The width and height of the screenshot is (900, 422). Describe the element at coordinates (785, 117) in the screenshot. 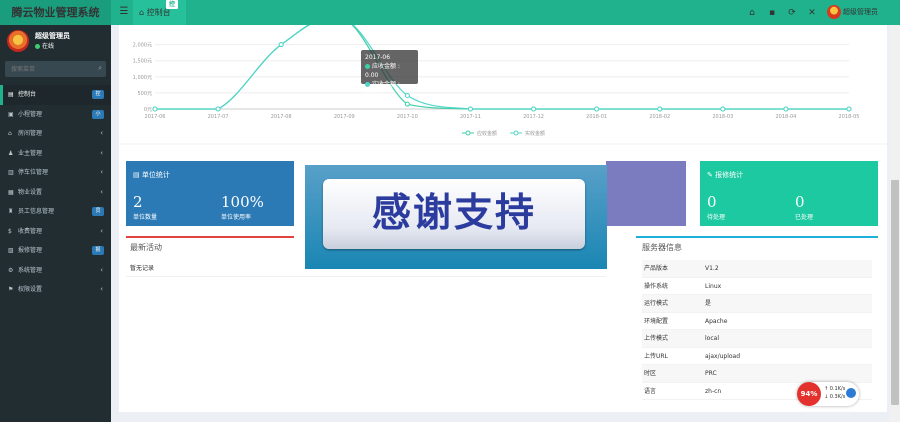

I see `x-tick-label: 2018-04` at that location.